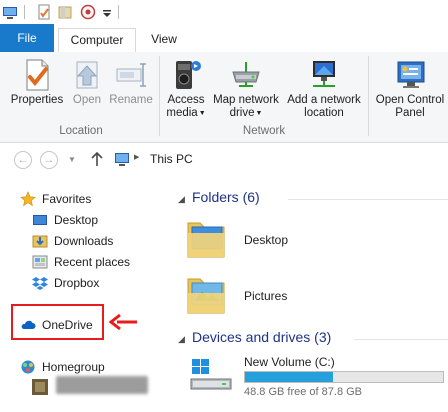  What do you see at coordinates (324, 113) in the screenshot?
I see `add-network-location-label-line2: location` at bounding box center [324, 113].